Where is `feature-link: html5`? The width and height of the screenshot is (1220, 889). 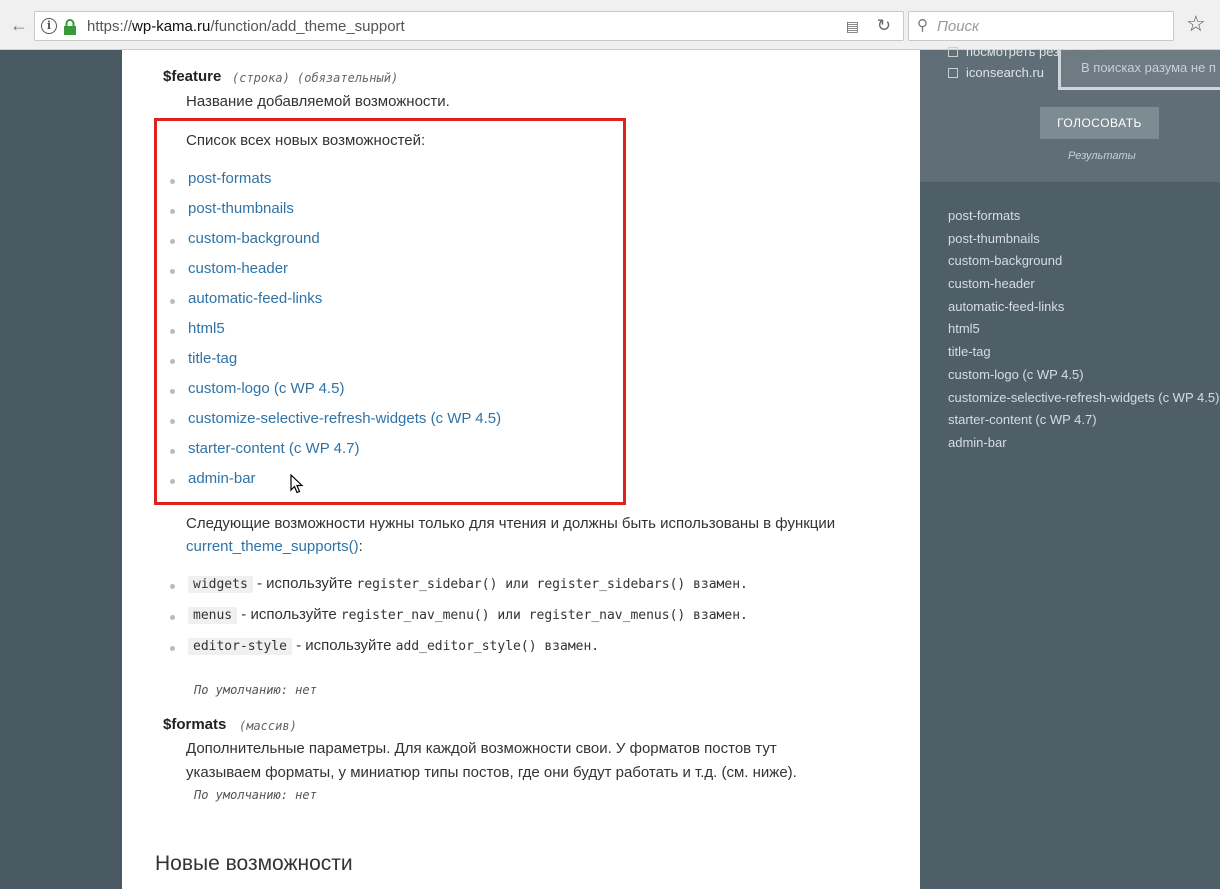 feature-link: html5 is located at coordinates (206, 328).